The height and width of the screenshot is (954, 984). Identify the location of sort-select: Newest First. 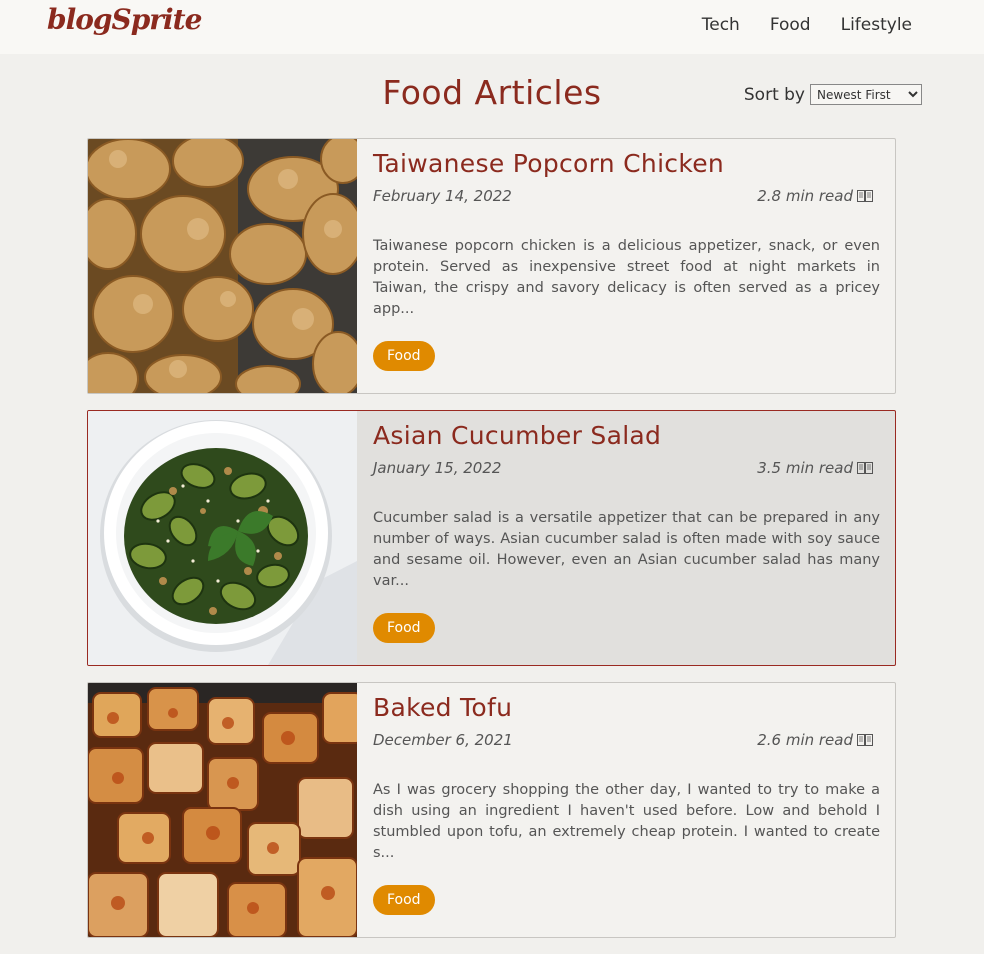
(866, 94).